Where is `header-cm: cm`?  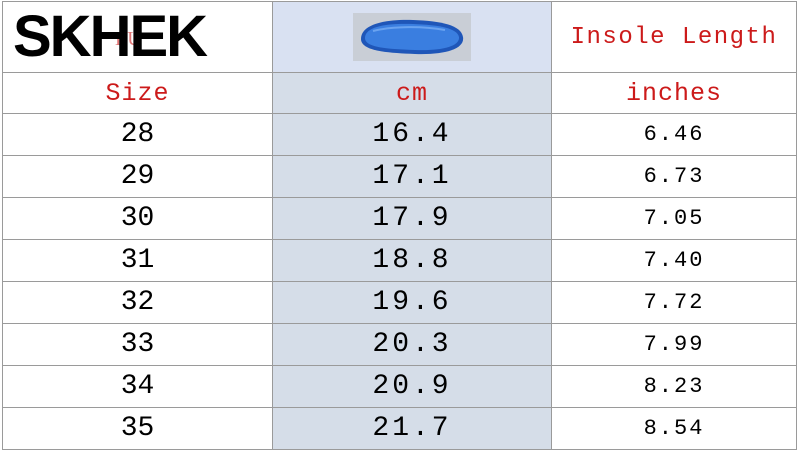 header-cm: cm is located at coordinates (412, 93).